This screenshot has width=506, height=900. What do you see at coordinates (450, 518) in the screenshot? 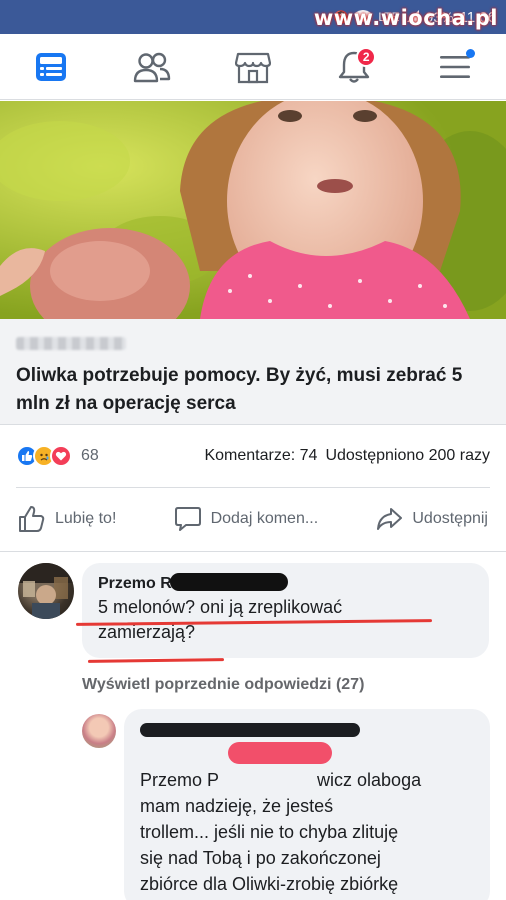
I see `share-label: Udostępnij` at bounding box center [450, 518].